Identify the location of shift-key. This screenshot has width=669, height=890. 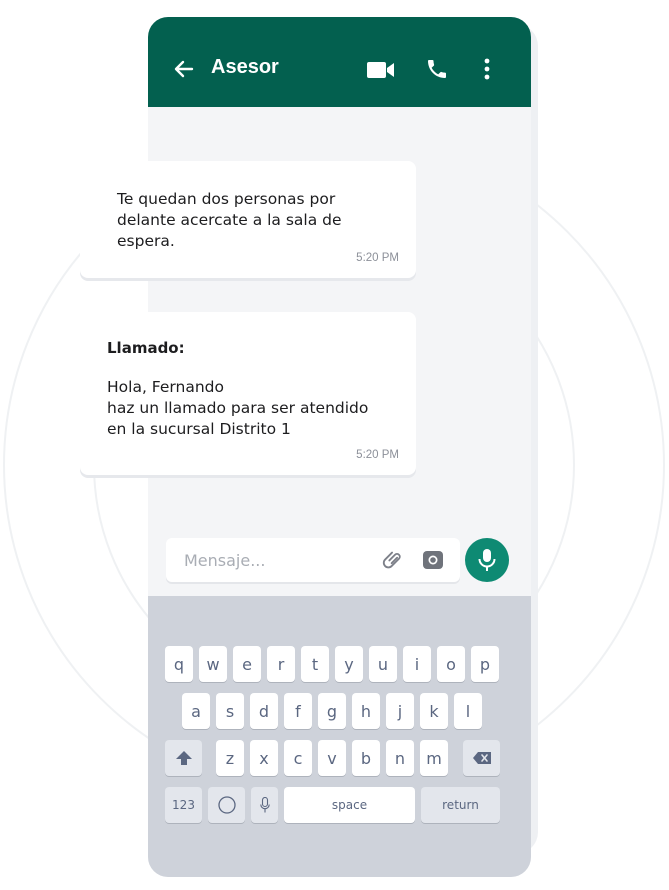
(183, 758).